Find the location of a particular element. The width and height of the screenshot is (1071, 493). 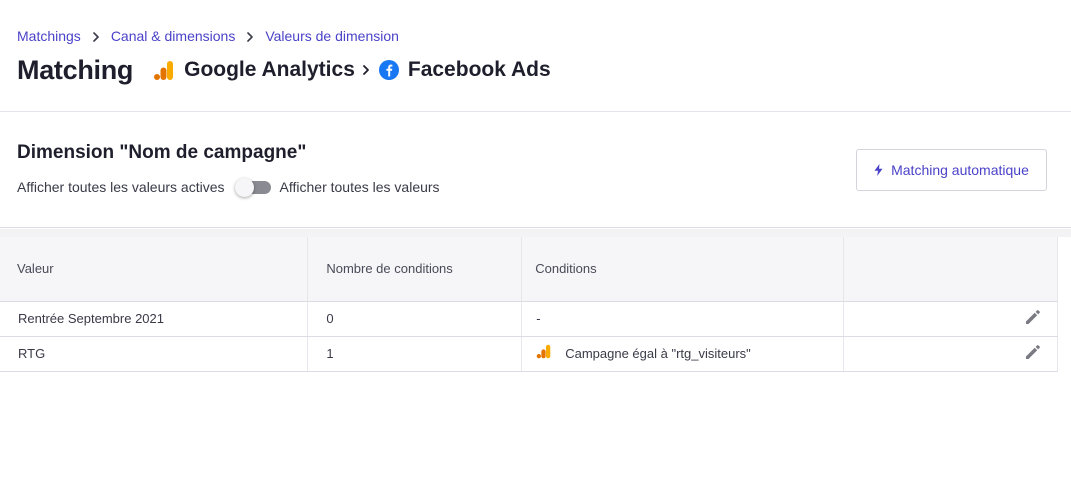

row-condition-count: 0 is located at coordinates (415, 319).